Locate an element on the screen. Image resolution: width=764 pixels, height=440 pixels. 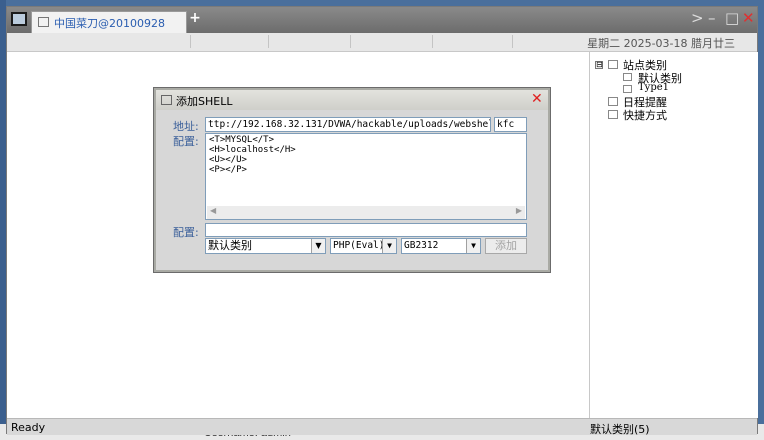
address-label: 地址: is located at coordinates (186, 126).